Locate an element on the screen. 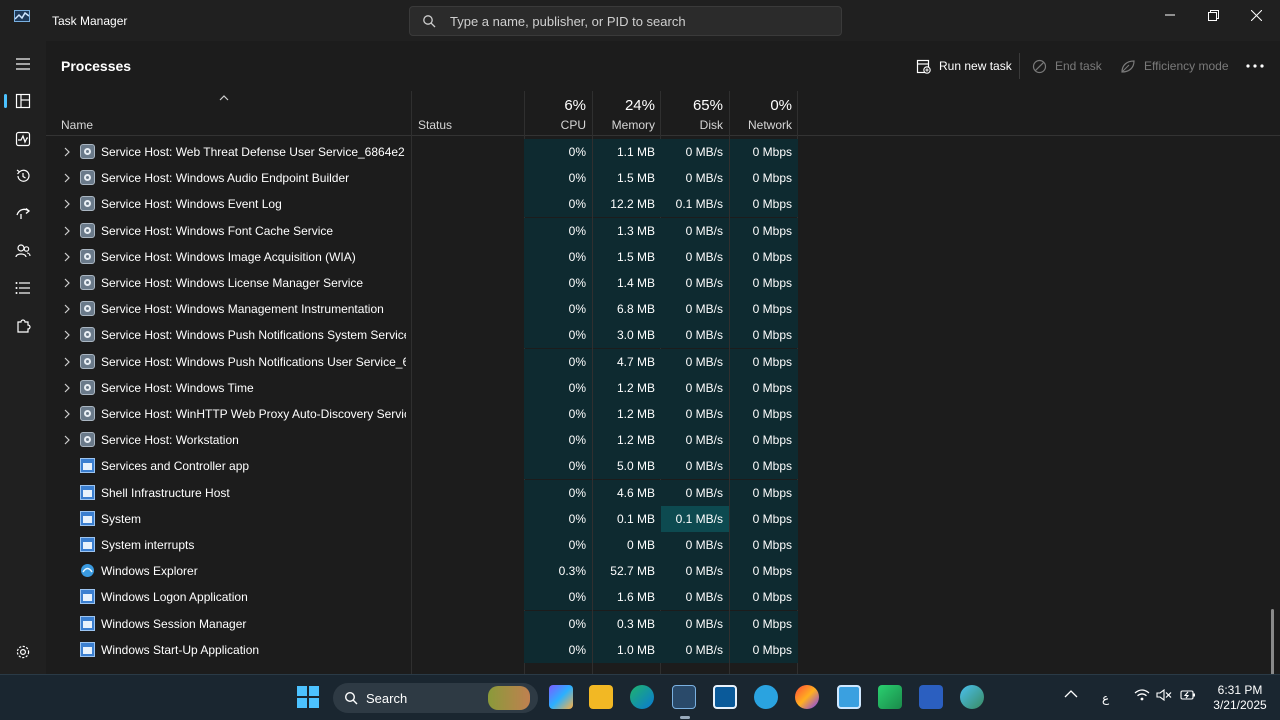  memory-value: 1.0 MB is located at coordinates (627, 649).